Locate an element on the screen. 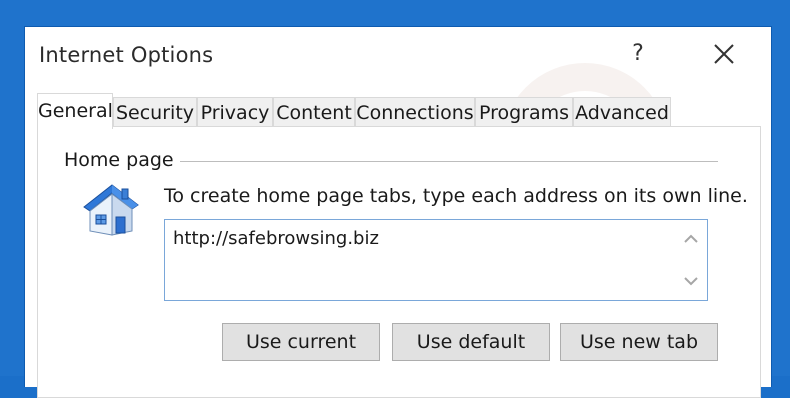  scroll-up-icon is located at coordinates (691, 239).